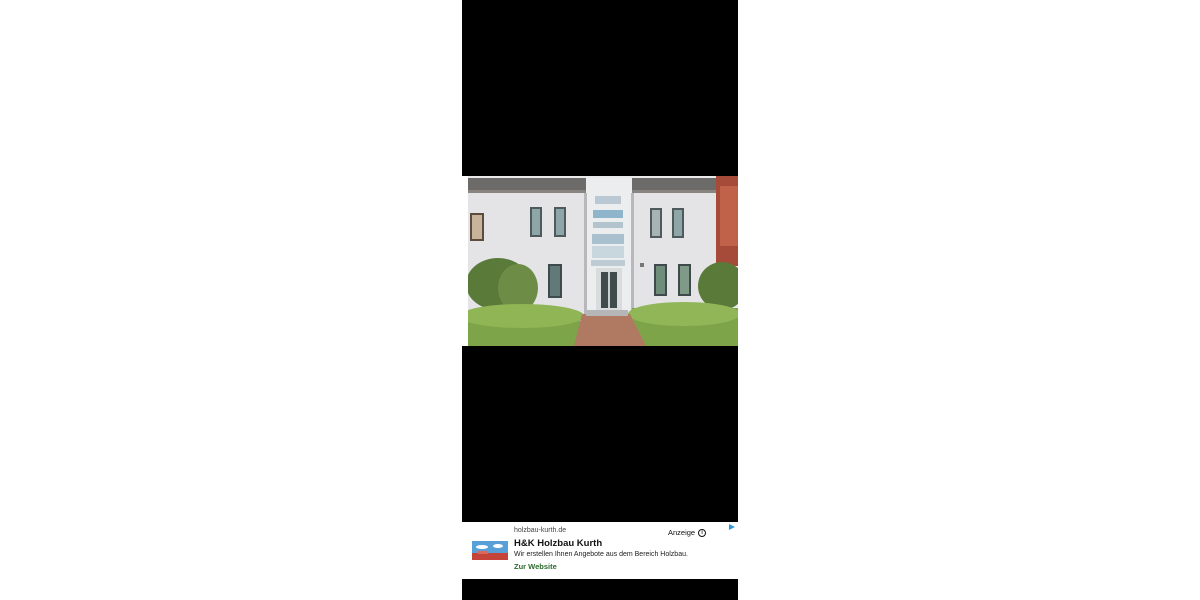  I want to click on property-photo, so click(600, 261).